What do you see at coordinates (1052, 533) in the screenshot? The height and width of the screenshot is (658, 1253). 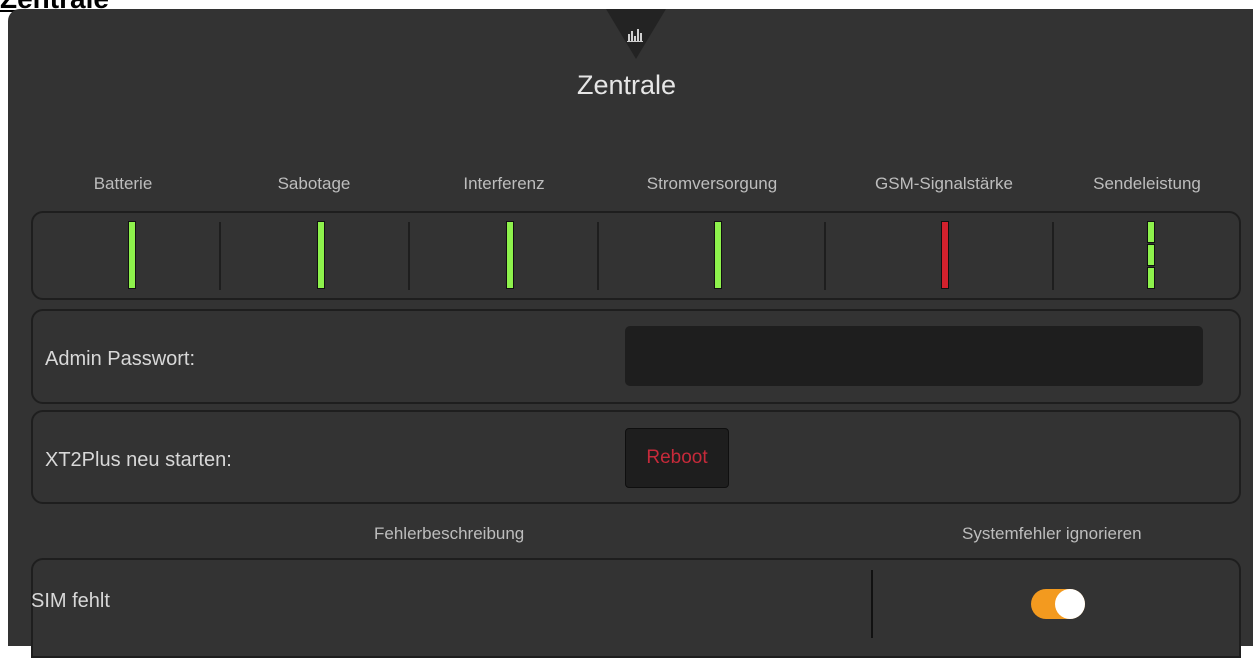 I see `column-header-systemfehler-ignorieren: Systemfehler ignorieren` at bounding box center [1052, 533].